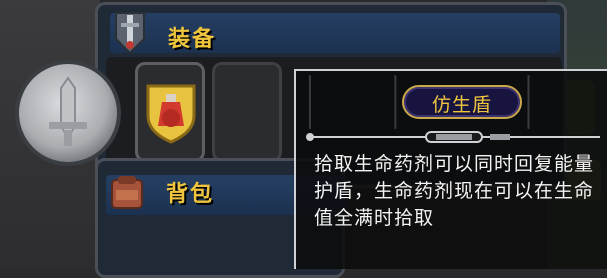 The height and width of the screenshot is (278, 607). Describe the element at coordinates (130, 33) in the screenshot. I see `sword-shield-icon` at that location.